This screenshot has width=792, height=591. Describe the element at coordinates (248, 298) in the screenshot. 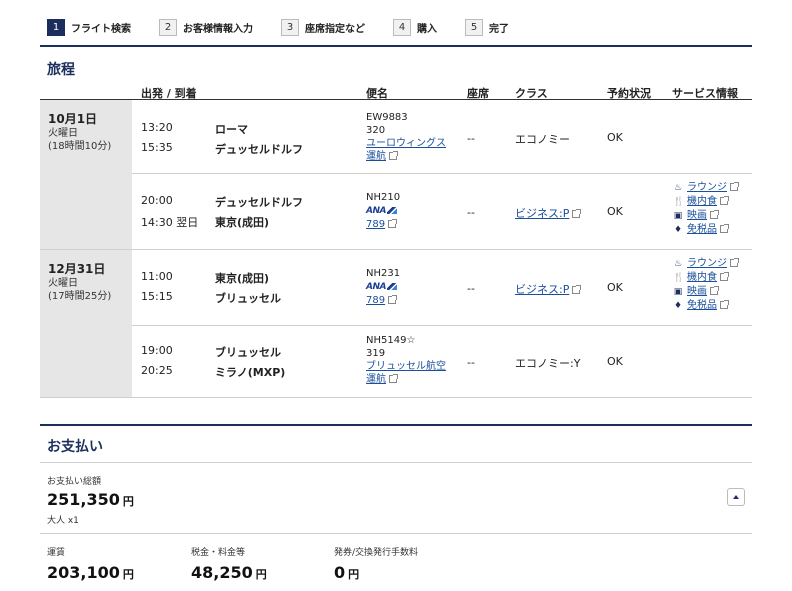

I see `arr-city: ブリュッセル` at that location.